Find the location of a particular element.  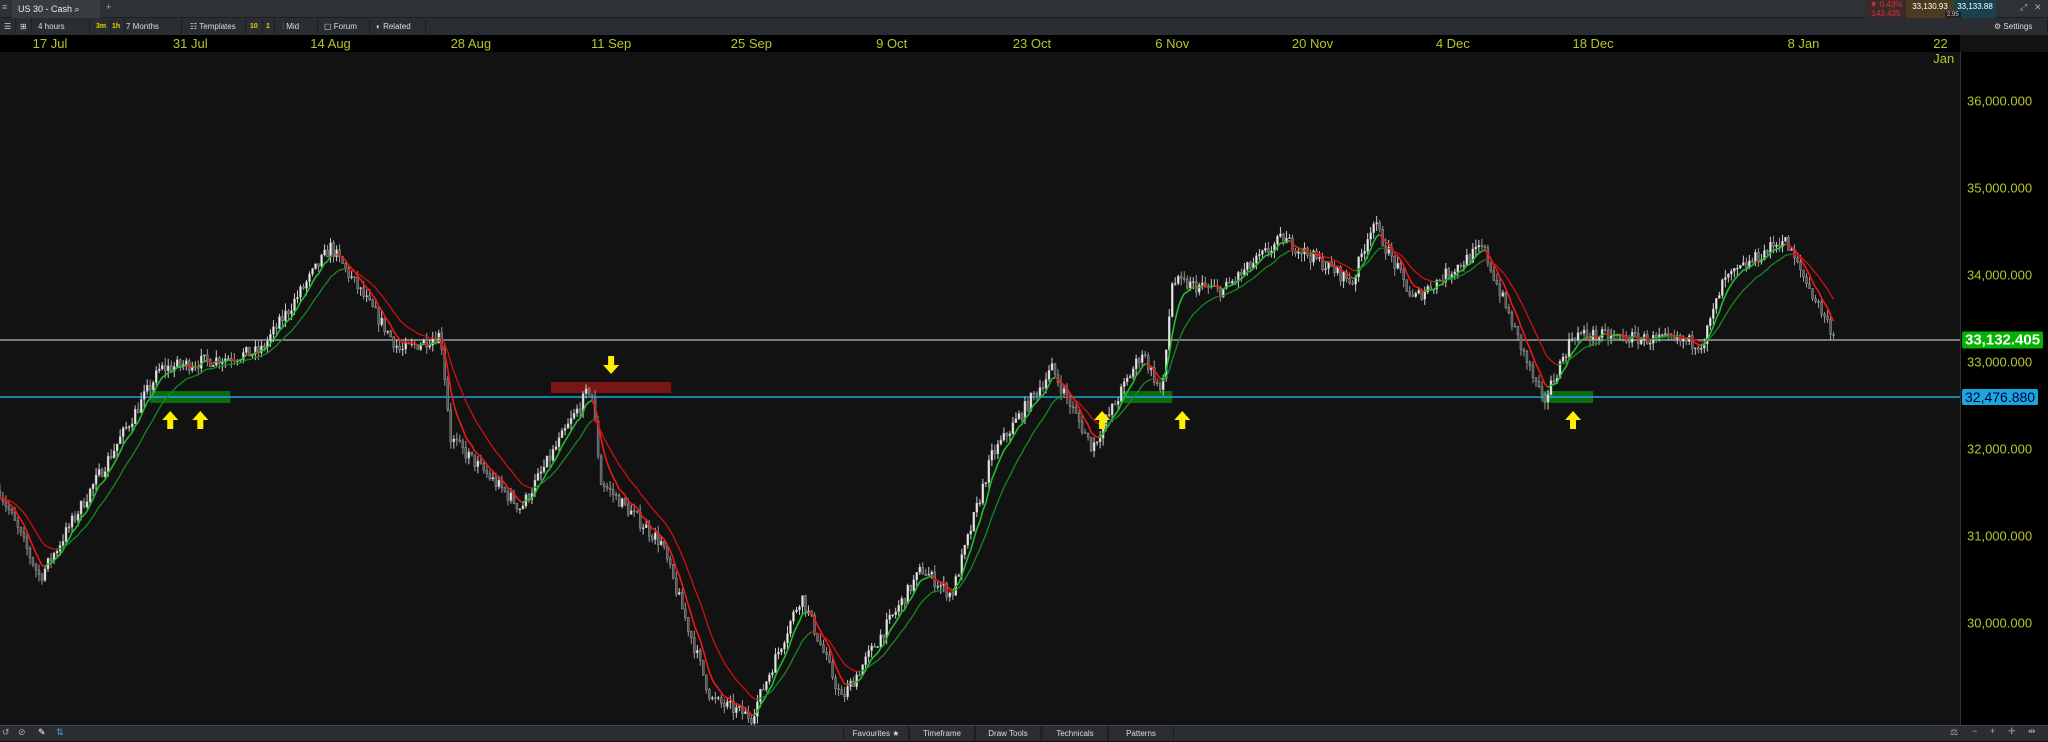

undo-icon: ↺ is located at coordinates (6, 732).